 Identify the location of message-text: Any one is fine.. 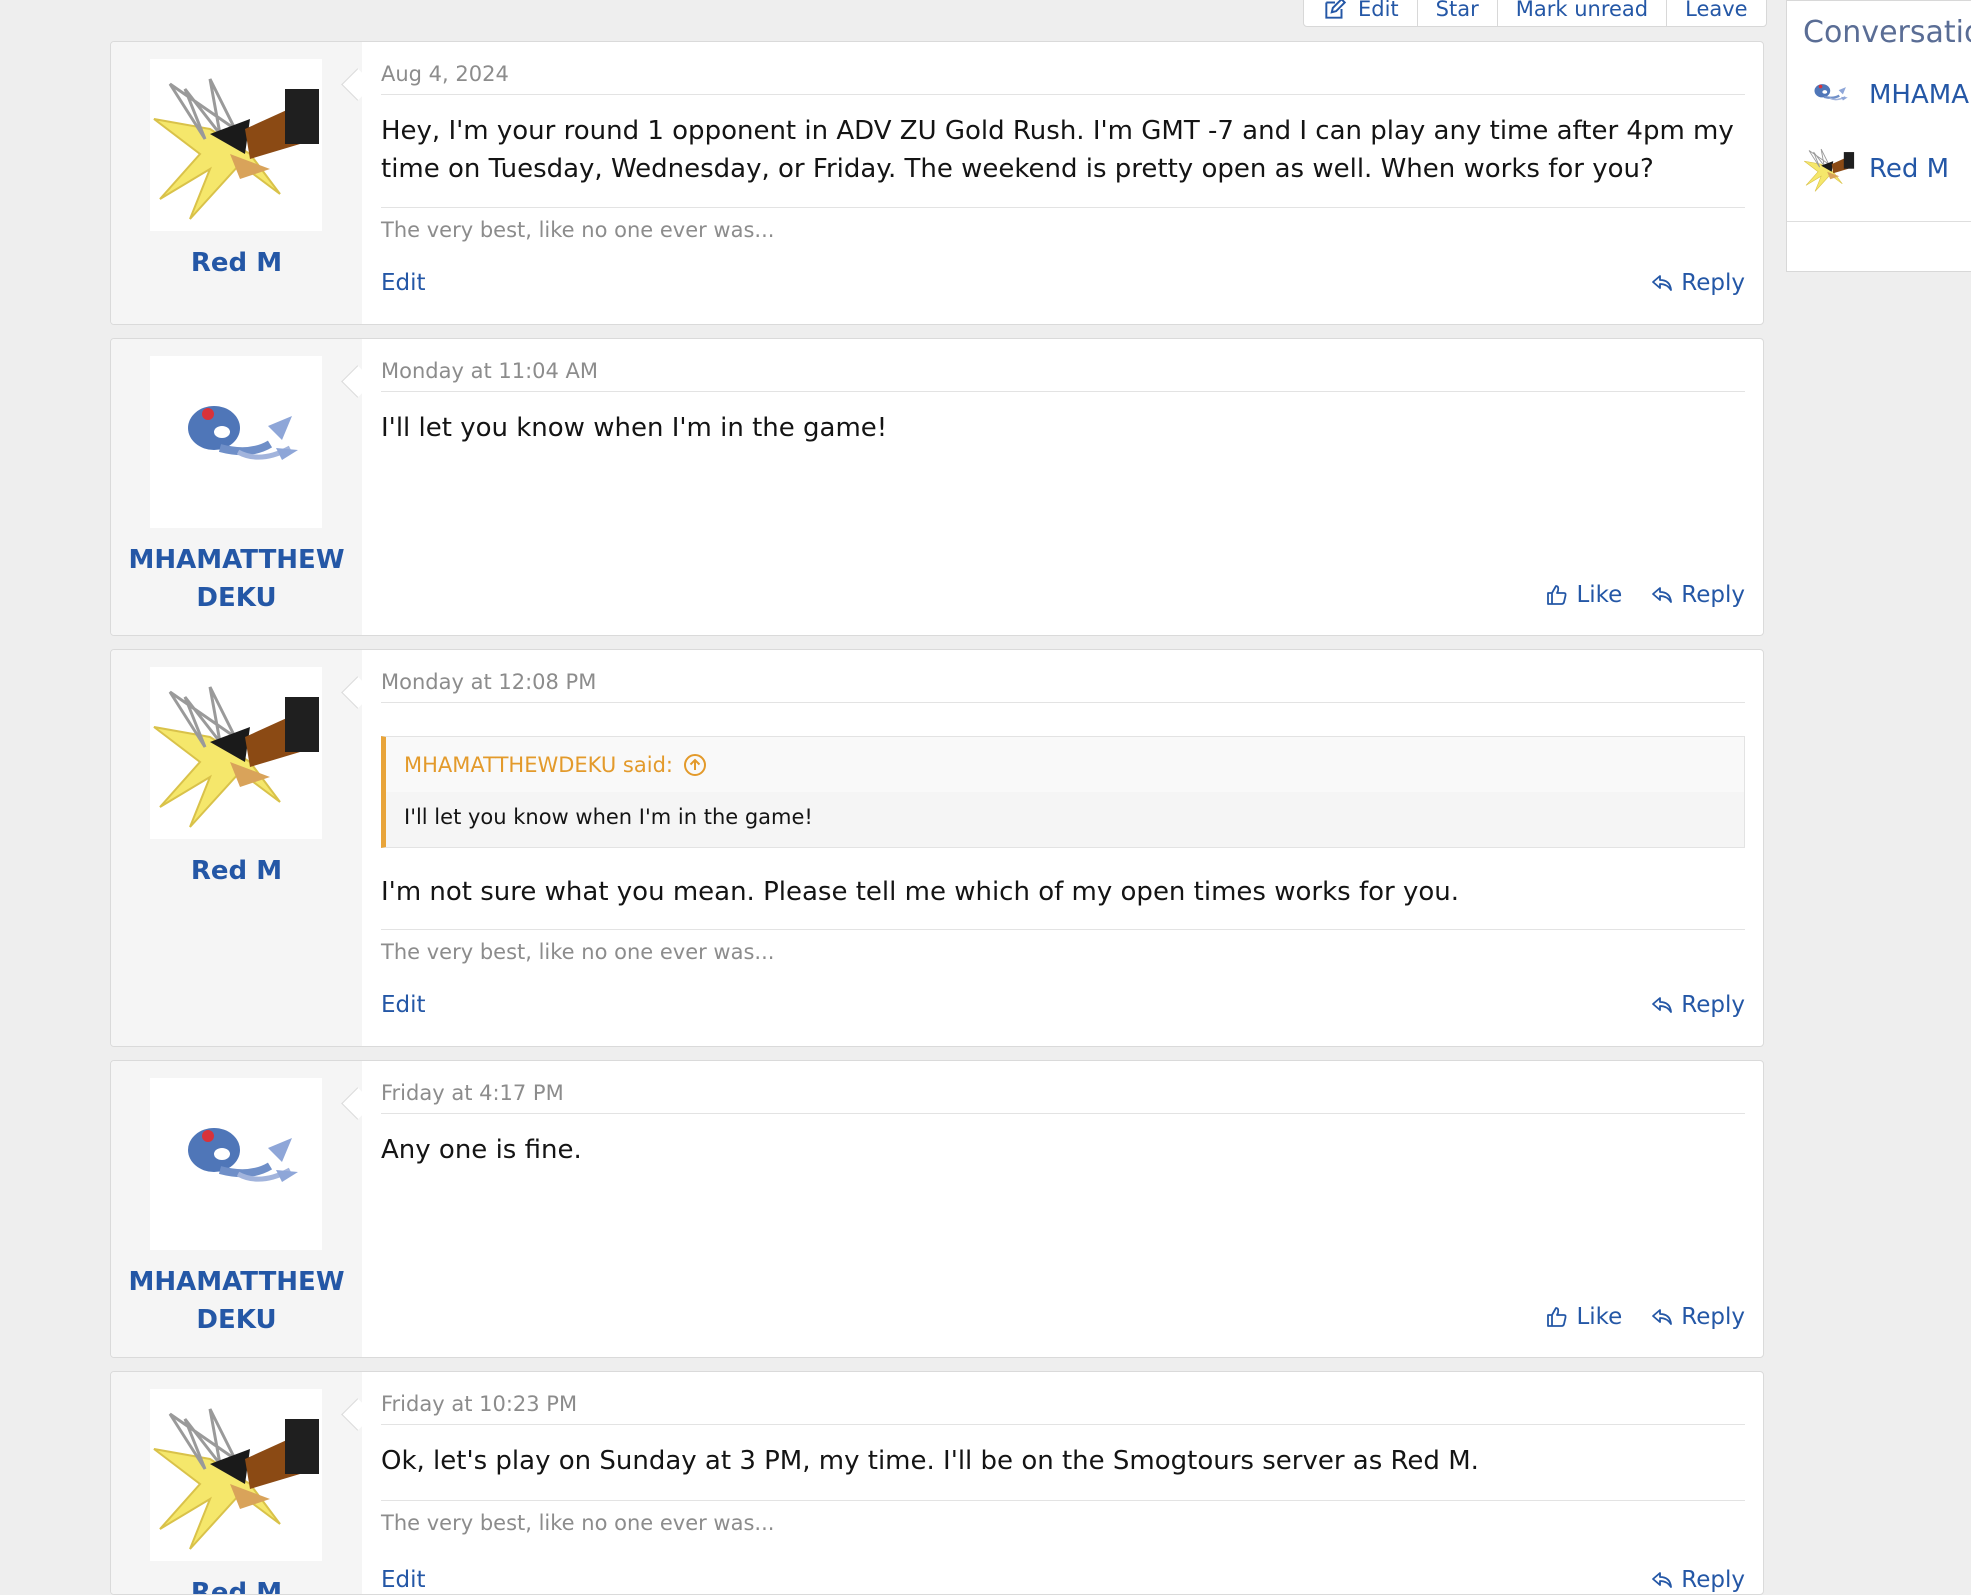
(481, 1150).